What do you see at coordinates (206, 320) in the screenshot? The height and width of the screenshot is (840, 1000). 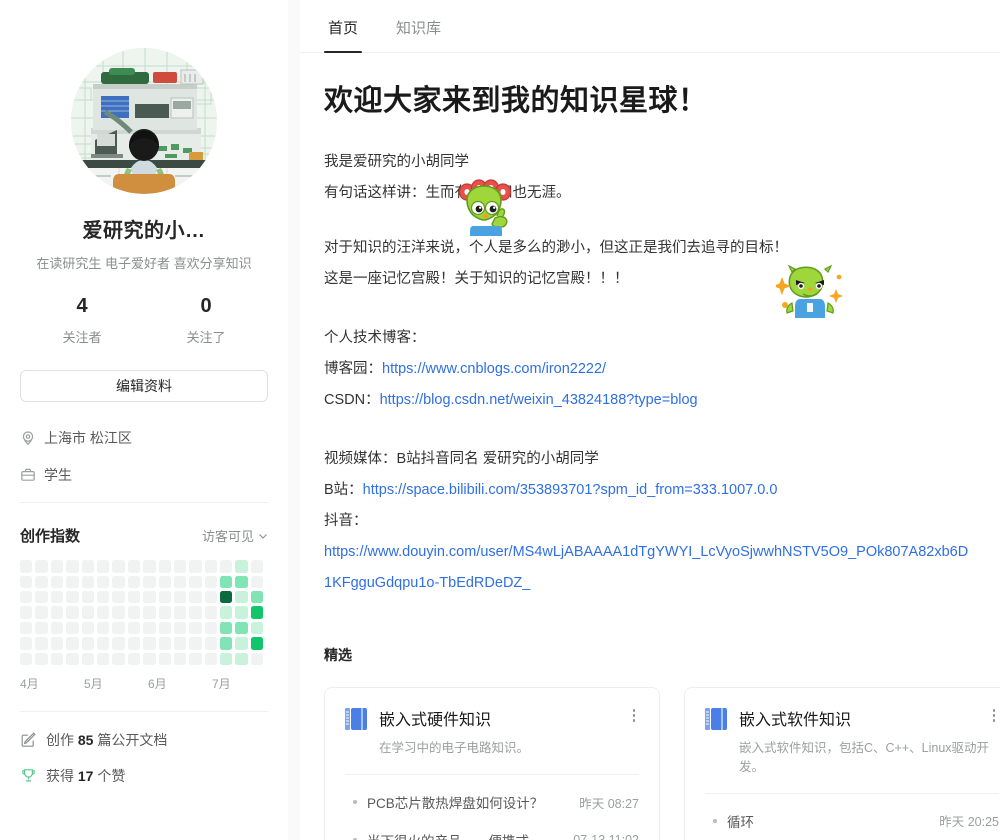 I see `stat-following: 0 关注了` at bounding box center [206, 320].